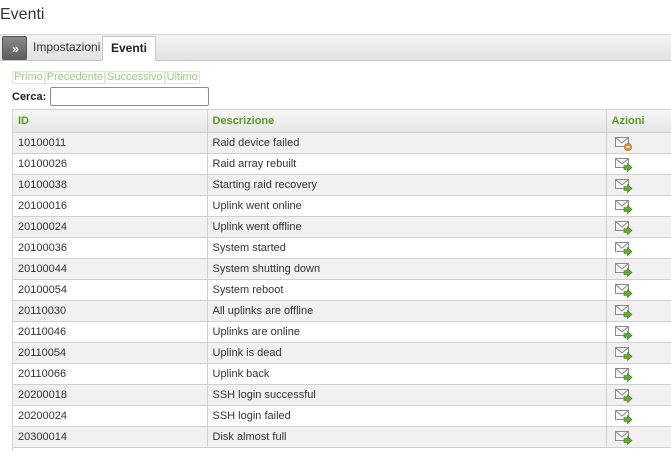 The height and width of the screenshot is (451, 671). I want to click on cell-description: Starting raid recovery, so click(407, 185).